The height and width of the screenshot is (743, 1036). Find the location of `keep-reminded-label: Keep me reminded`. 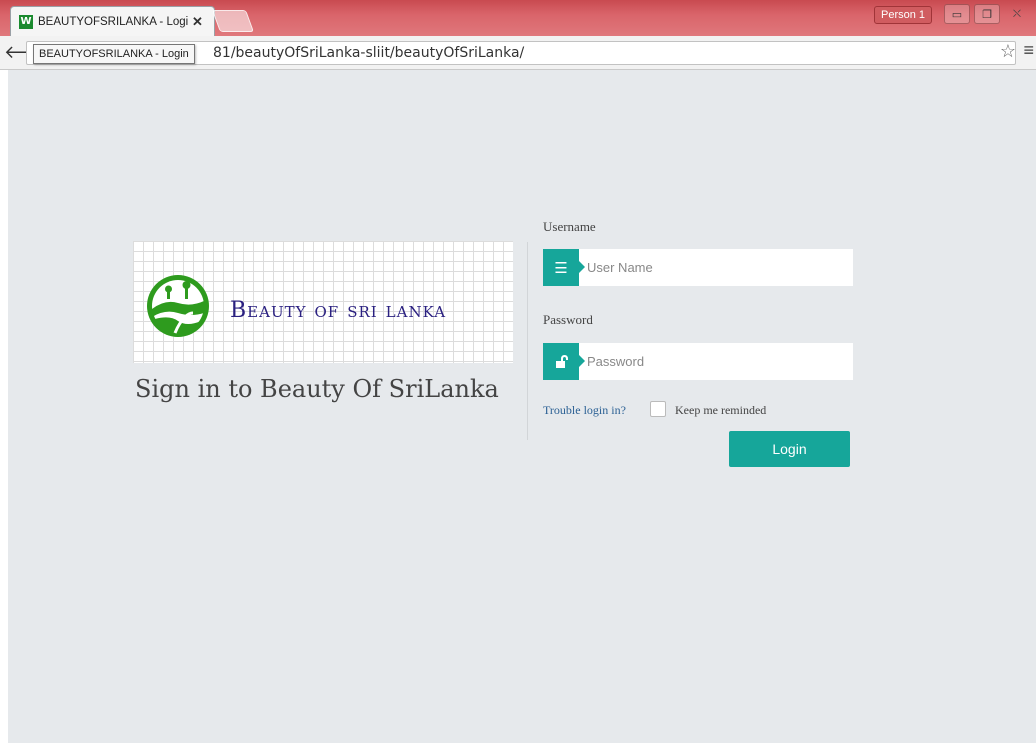

keep-reminded-label: Keep me reminded is located at coordinates (721, 410).